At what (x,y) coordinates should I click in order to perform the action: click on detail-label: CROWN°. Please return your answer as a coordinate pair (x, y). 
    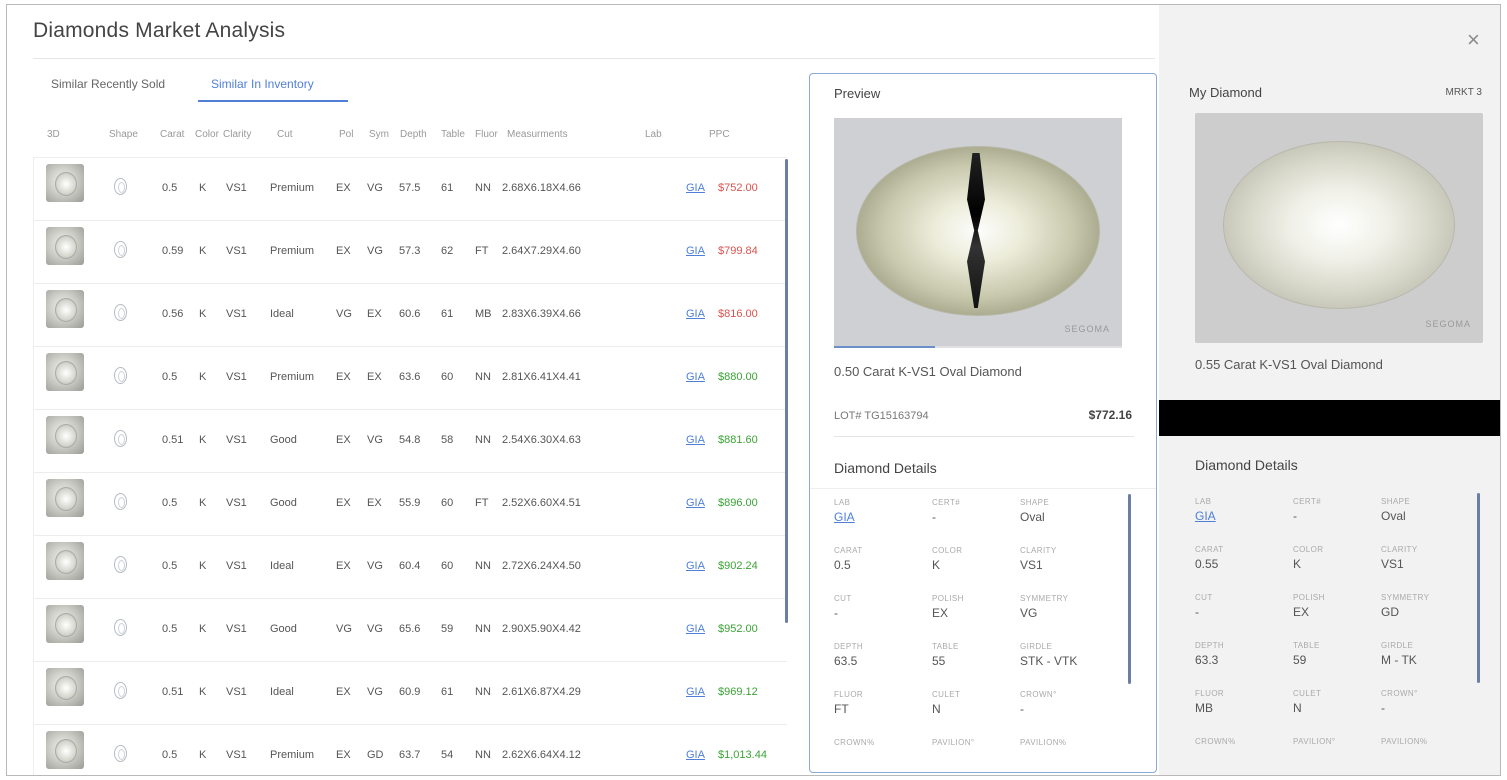
    Looking at the image, I should click on (1038, 694).